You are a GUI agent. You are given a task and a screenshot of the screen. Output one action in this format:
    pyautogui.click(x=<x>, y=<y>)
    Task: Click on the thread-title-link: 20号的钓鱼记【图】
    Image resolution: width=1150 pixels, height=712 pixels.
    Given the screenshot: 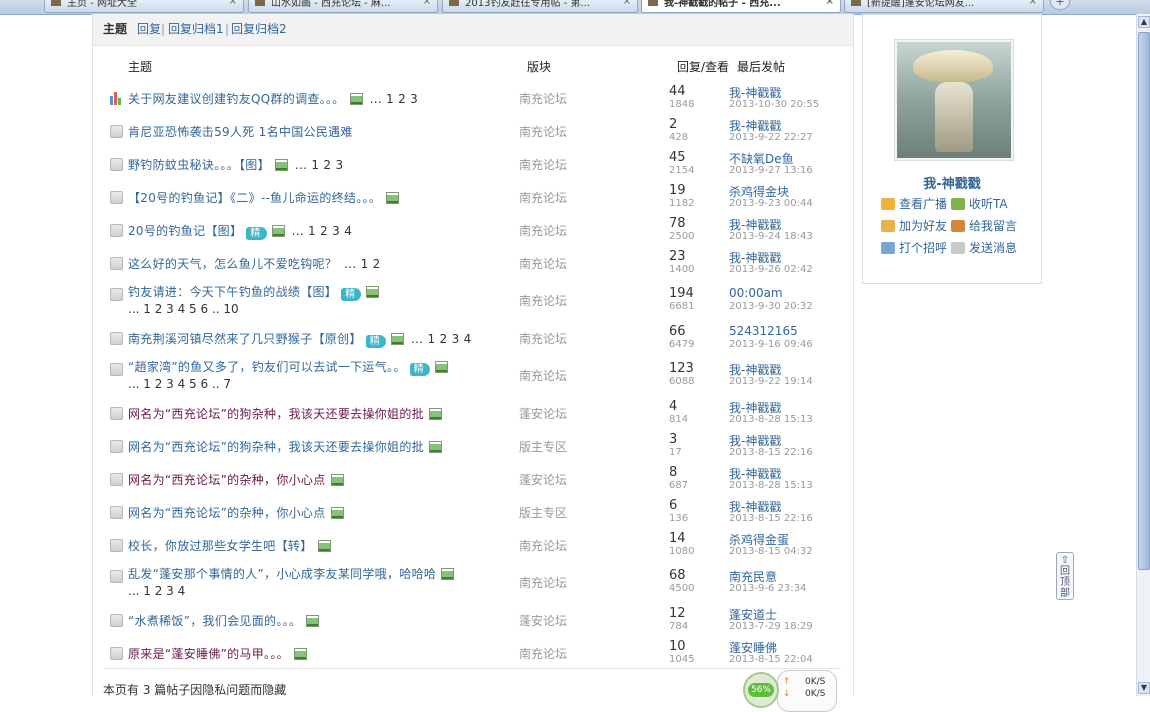 What is the action you would take?
    pyautogui.click(x=185, y=231)
    